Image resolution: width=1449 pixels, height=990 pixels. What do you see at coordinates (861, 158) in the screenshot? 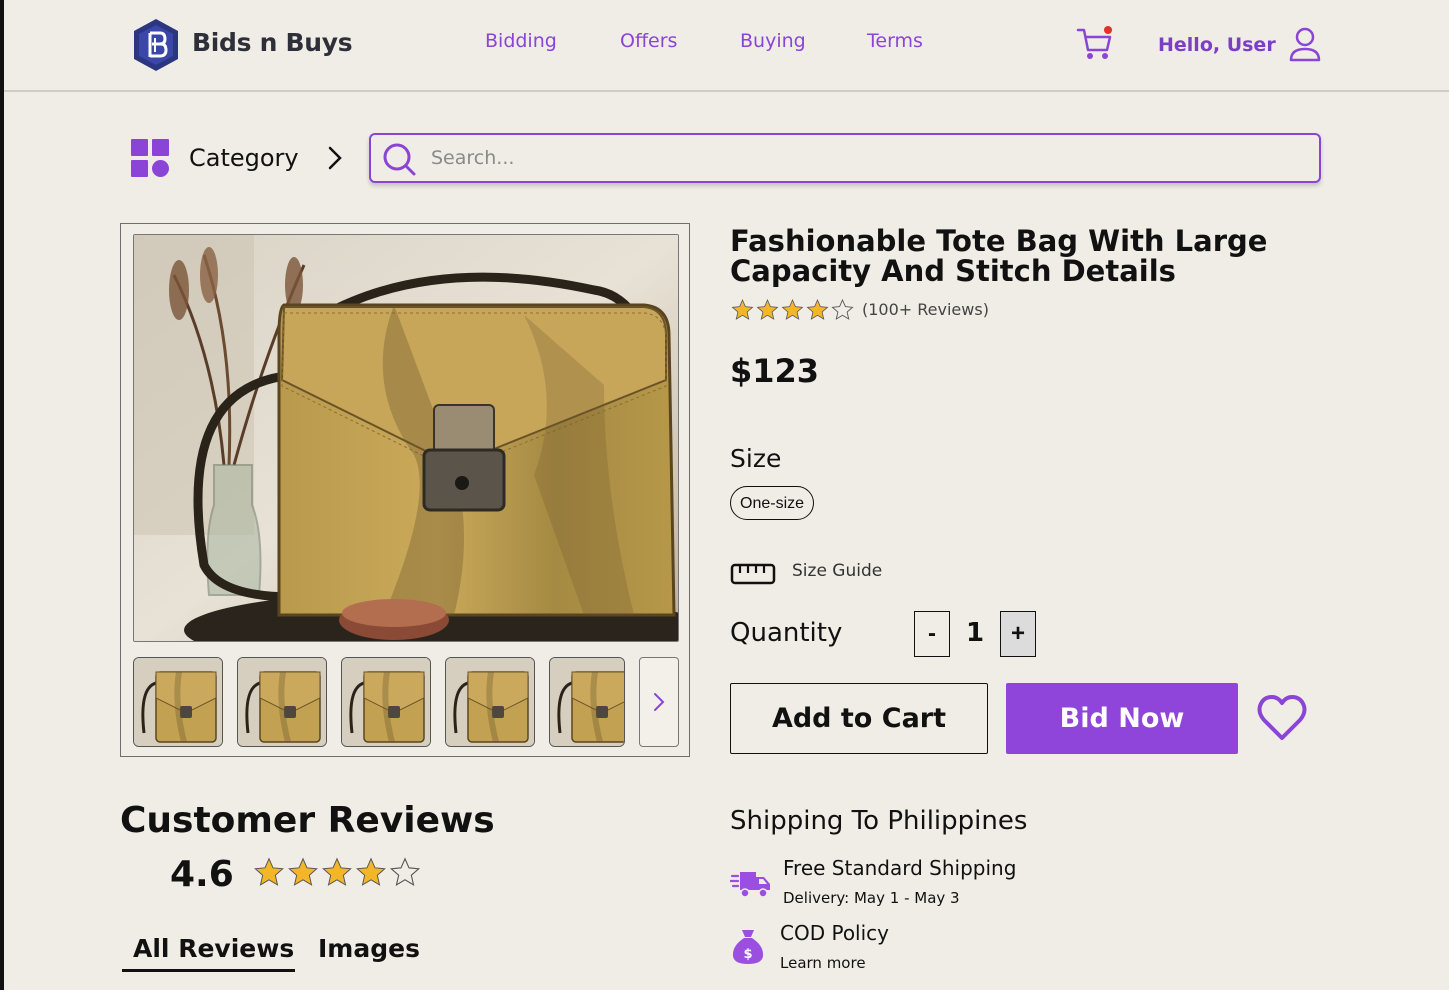
I see `search-input` at bounding box center [861, 158].